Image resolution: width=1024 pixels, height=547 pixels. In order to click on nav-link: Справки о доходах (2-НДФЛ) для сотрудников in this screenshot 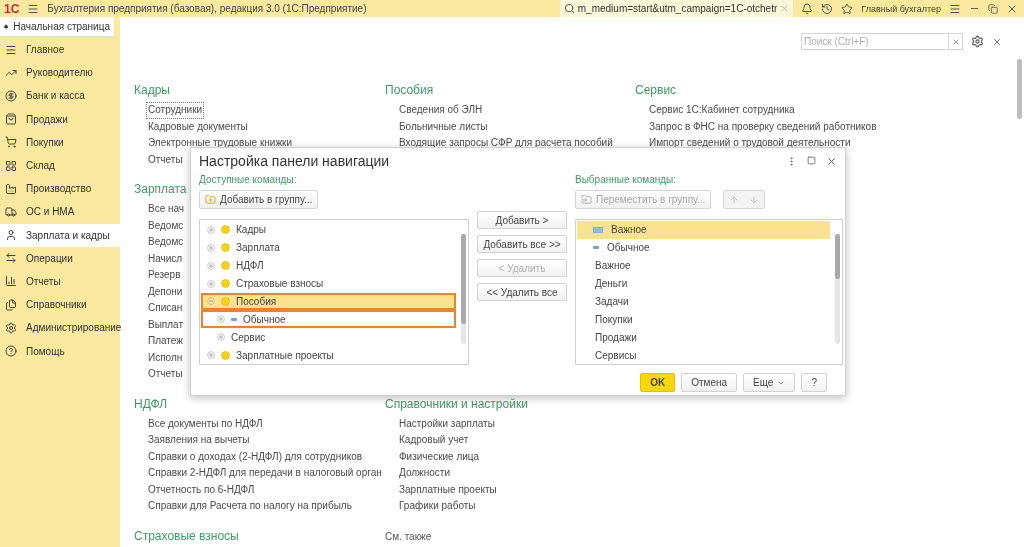, I will do `click(255, 456)`.